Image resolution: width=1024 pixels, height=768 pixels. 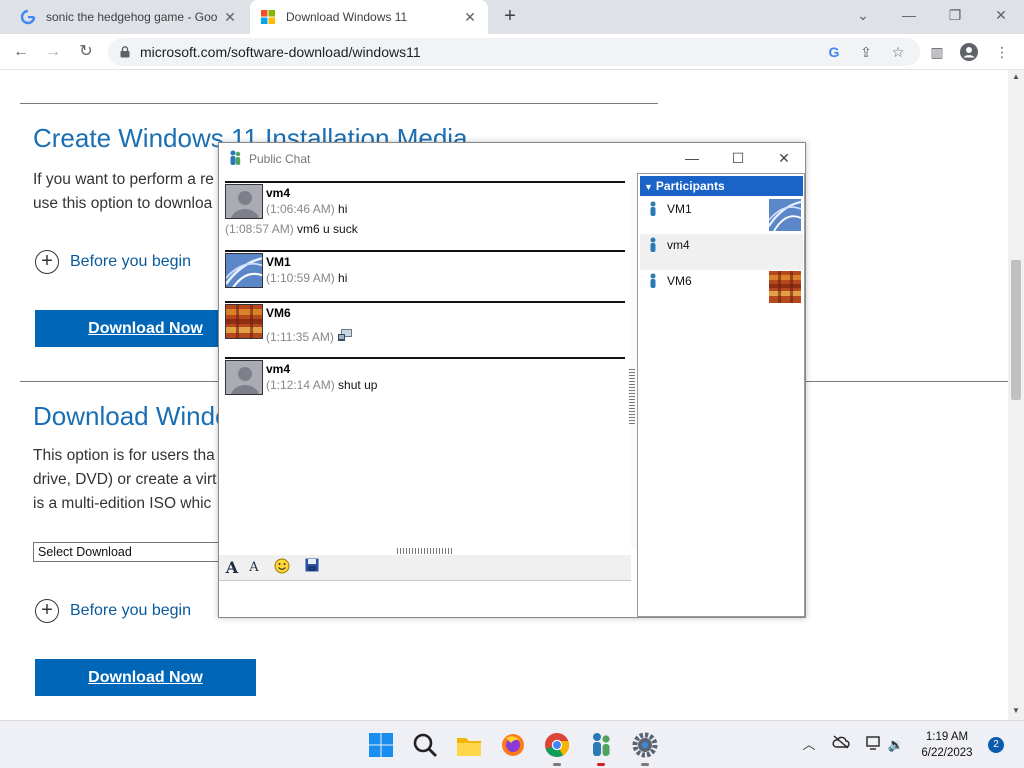 What do you see at coordinates (679, 209) in the screenshot?
I see `participant-name: VM1` at bounding box center [679, 209].